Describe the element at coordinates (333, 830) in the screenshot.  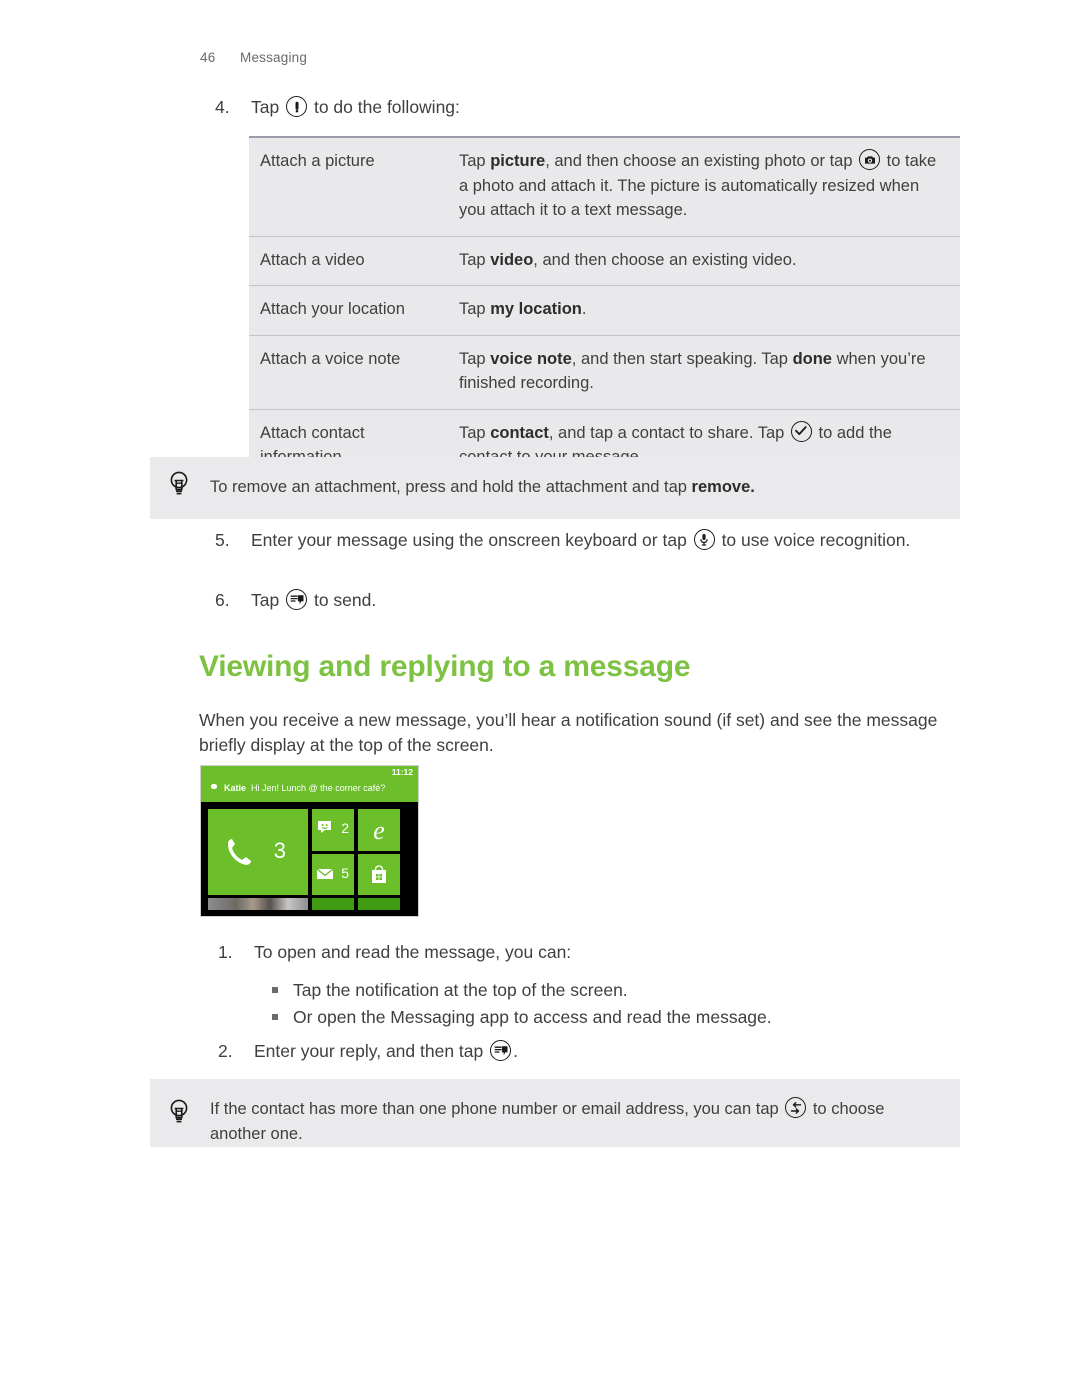
I see `messaging-tile: 2` at that location.